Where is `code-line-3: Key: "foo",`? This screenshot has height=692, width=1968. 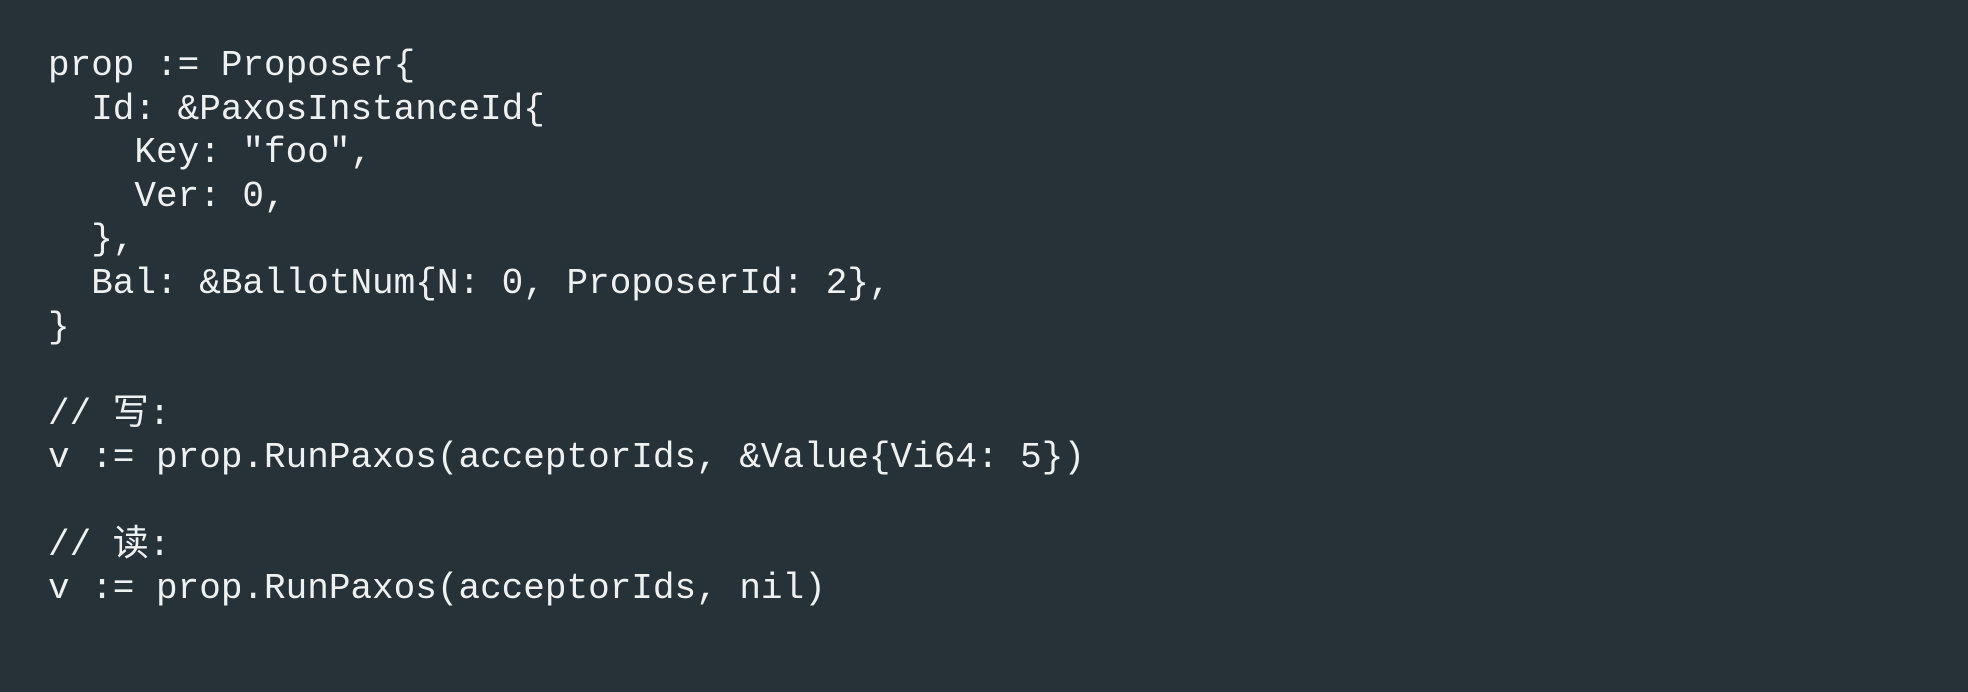 code-line-3: Key: "foo", is located at coordinates (210, 153).